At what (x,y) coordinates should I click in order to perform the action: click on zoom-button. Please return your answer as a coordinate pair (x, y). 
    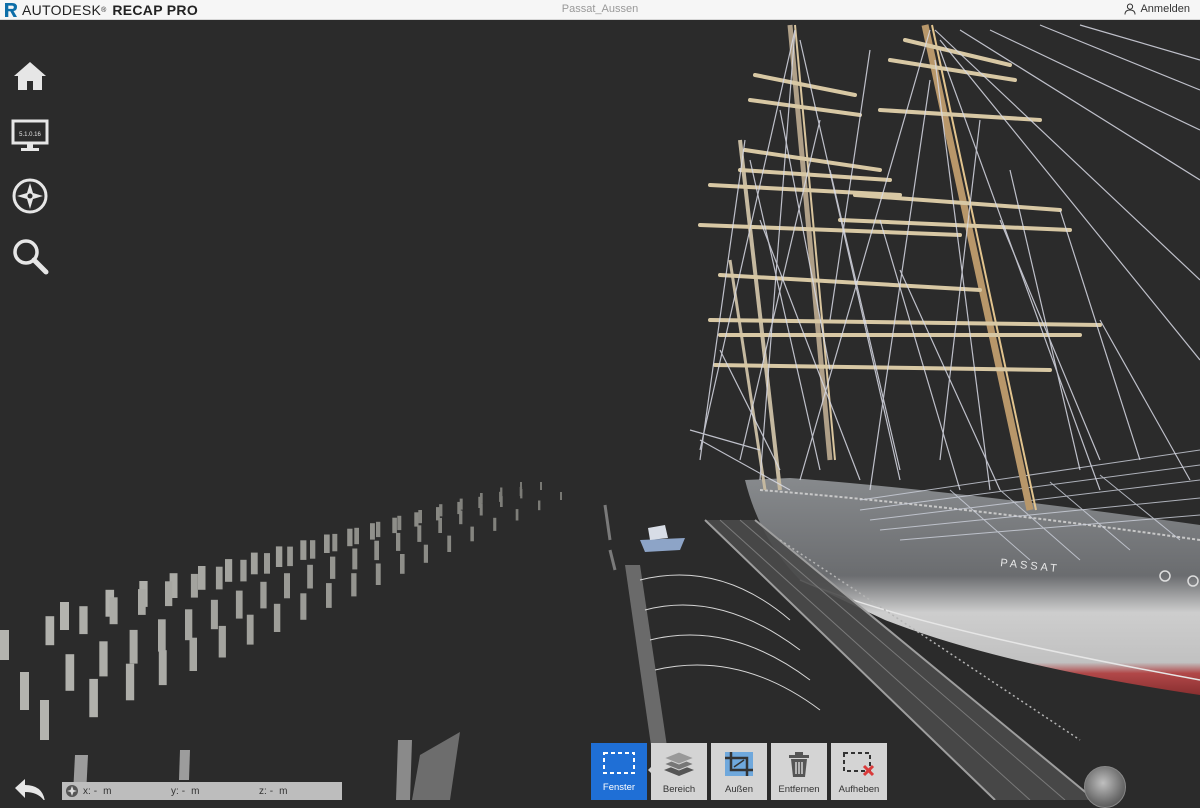
    Looking at the image, I should click on (30, 256).